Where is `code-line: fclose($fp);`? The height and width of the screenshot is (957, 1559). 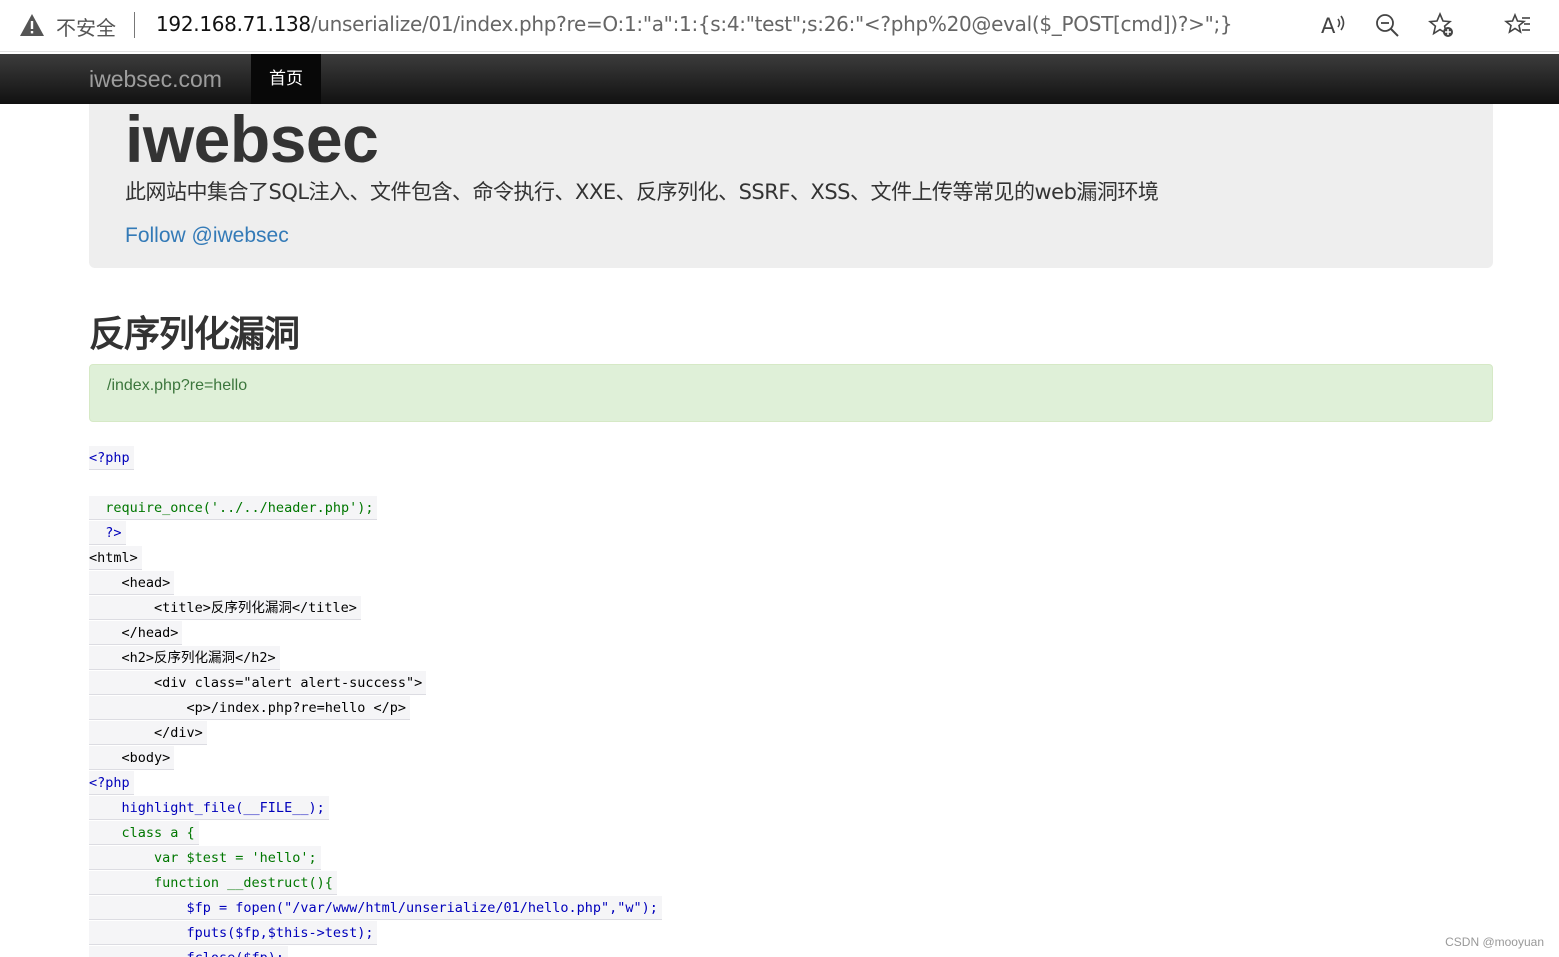
code-line: fclose($fp); is located at coordinates (189, 951).